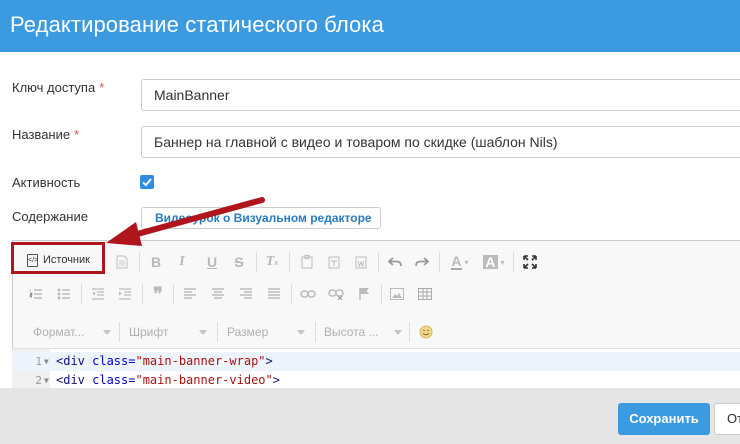 This screenshot has height=444, width=740. What do you see at coordinates (168, 332) in the screenshot?
I see `font-select: Шрифт` at bounding box center [168, 332].